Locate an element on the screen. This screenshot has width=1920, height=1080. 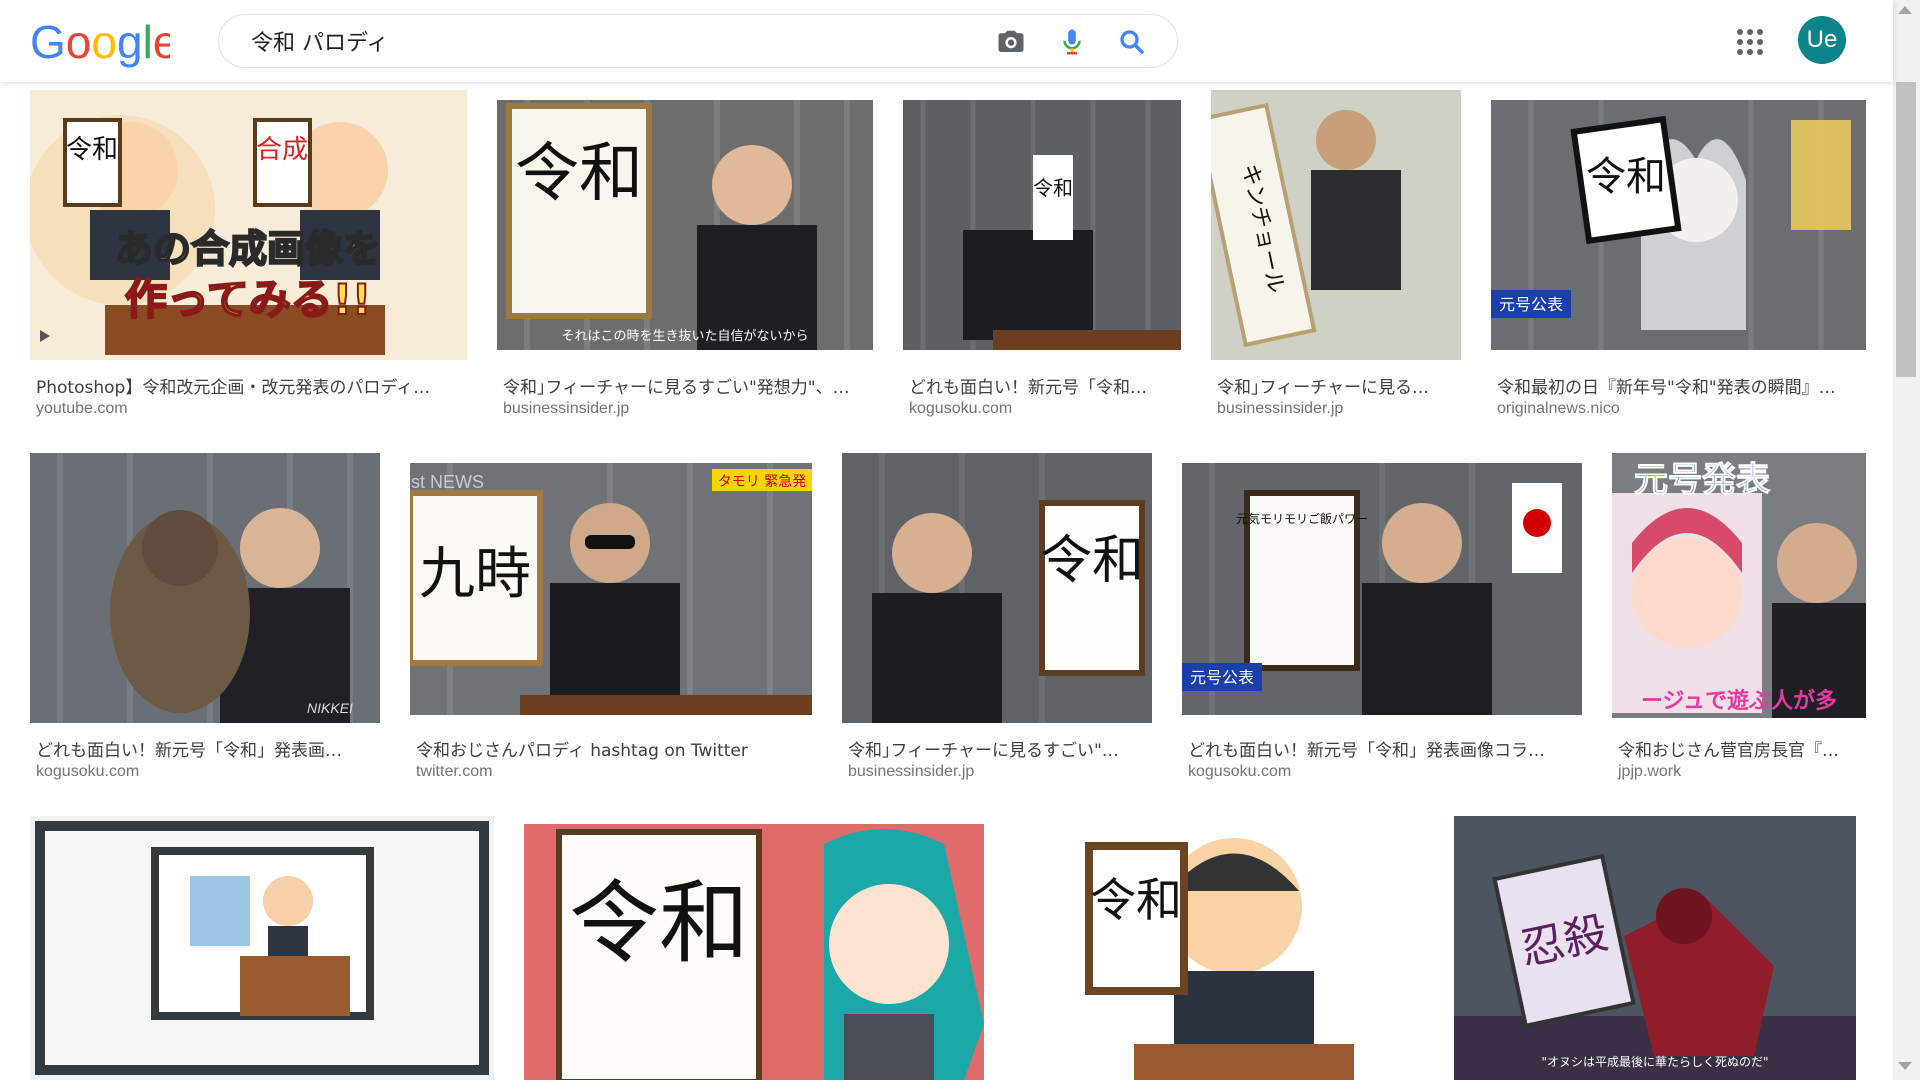
scrollbar-thumb is located at coordinates (1906, 229).